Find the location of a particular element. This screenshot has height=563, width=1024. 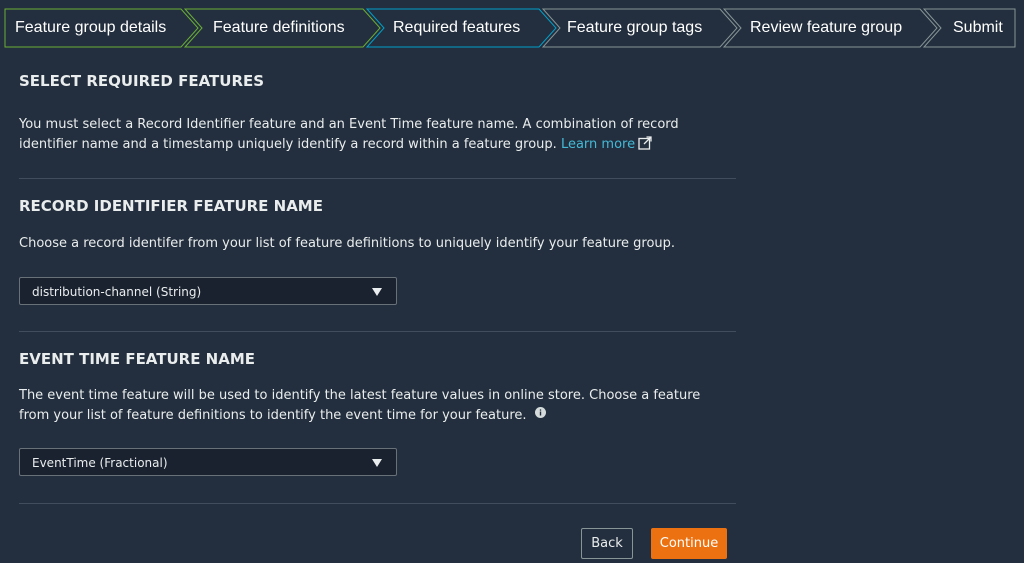

step-feature-group-details: Feature group details is located at coordinates (90, 28).